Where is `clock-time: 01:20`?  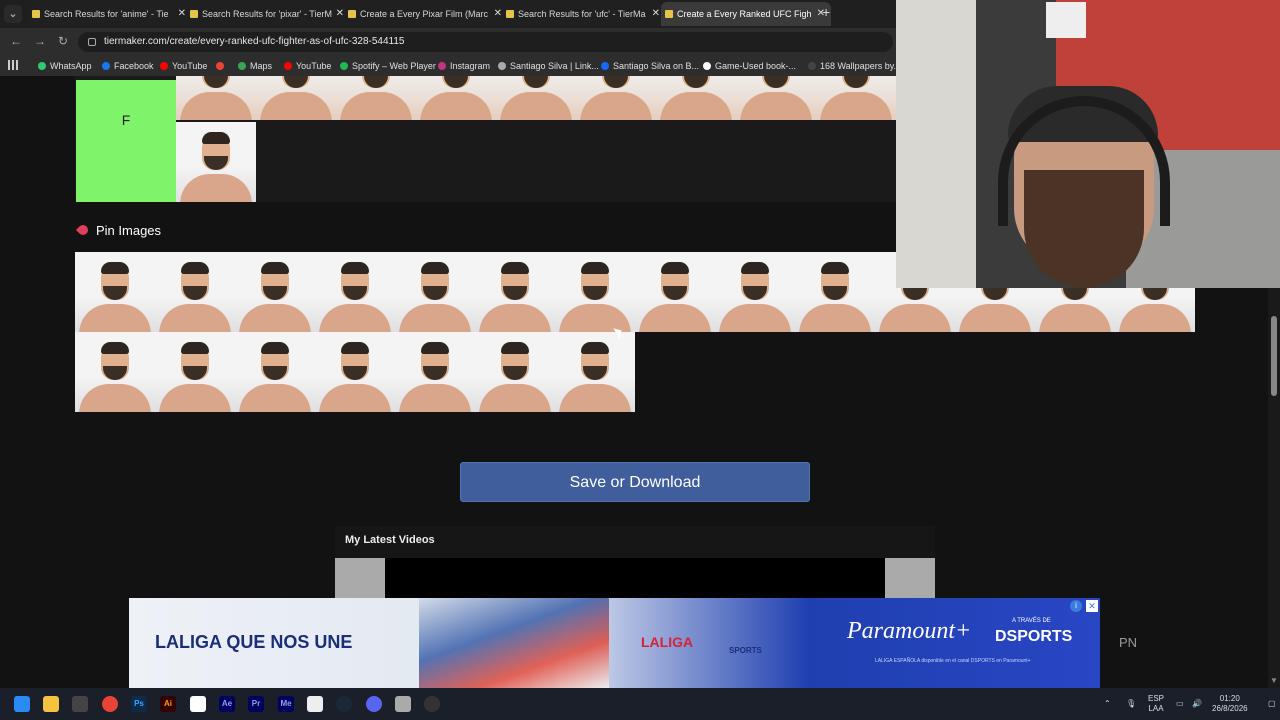 clock-time: 01:20 is located at coordinates (1229, 698).